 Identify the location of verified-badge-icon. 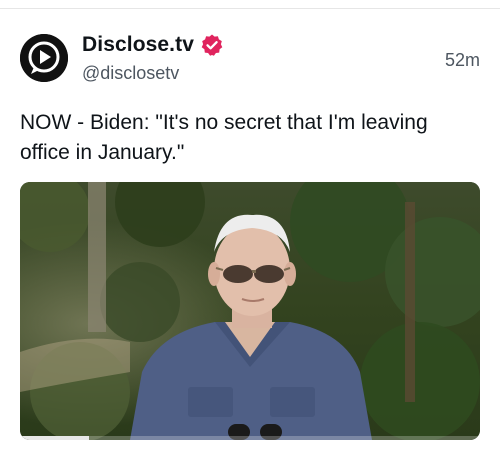
(212, 45).